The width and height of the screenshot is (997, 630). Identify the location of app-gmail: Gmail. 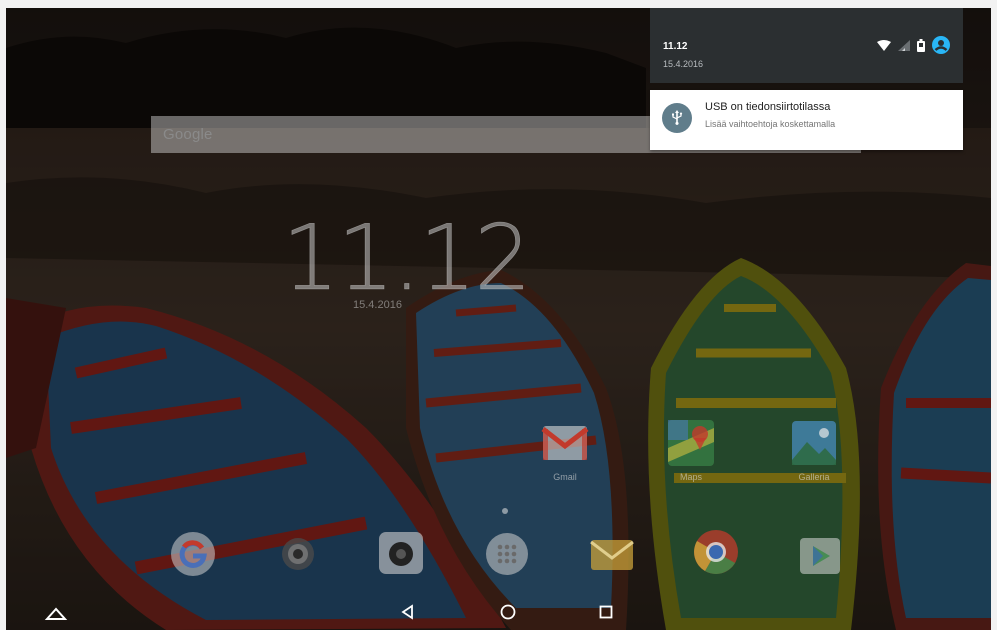
(565, 450).